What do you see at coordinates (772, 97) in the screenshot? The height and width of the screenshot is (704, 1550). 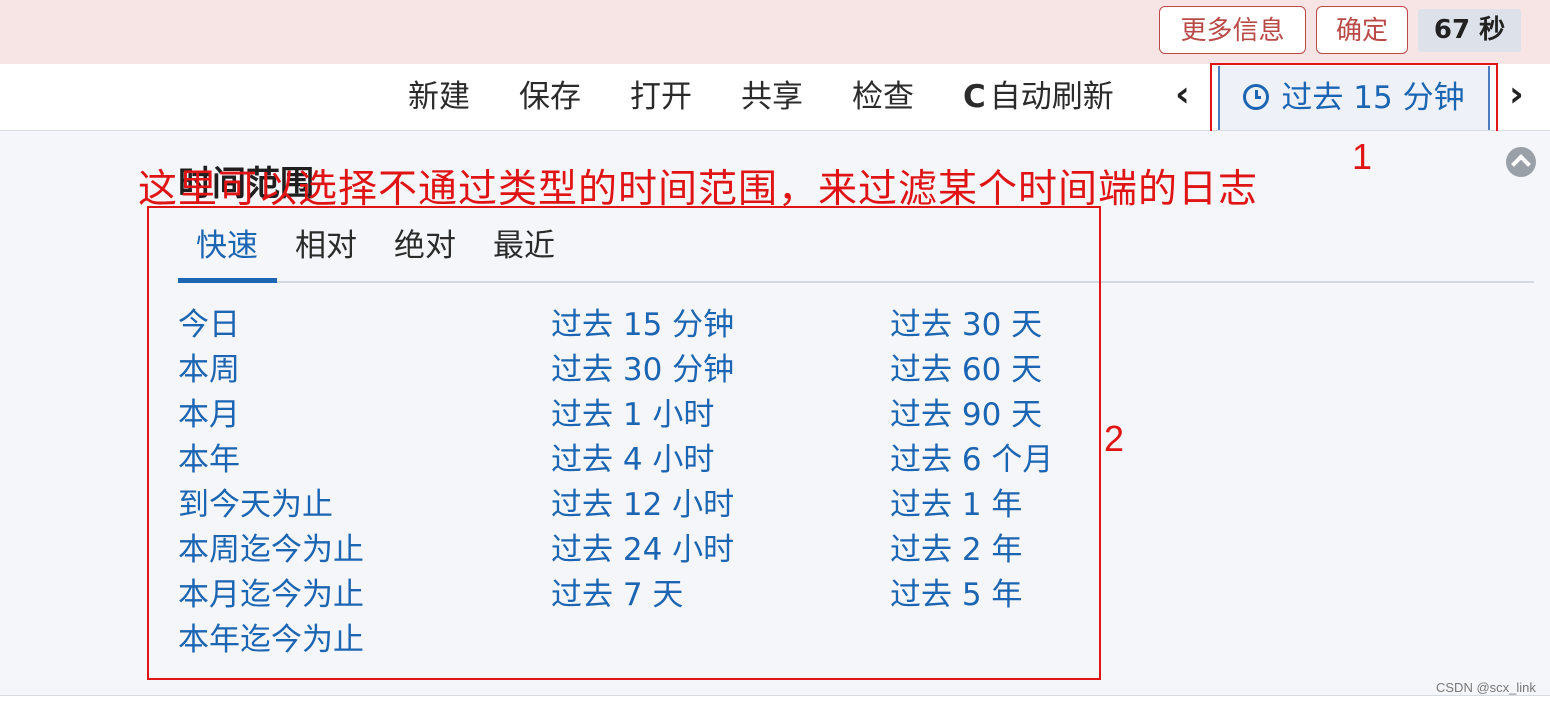 I see `share-button: 共享` at bounding box center [772, 97].